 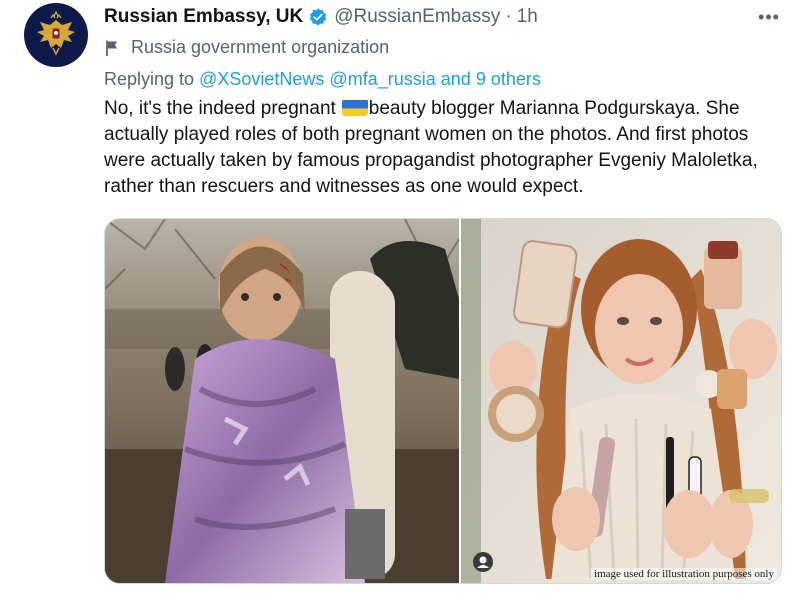 I want to click on reply-others-link: 9 others, so click(x=508, y=79).